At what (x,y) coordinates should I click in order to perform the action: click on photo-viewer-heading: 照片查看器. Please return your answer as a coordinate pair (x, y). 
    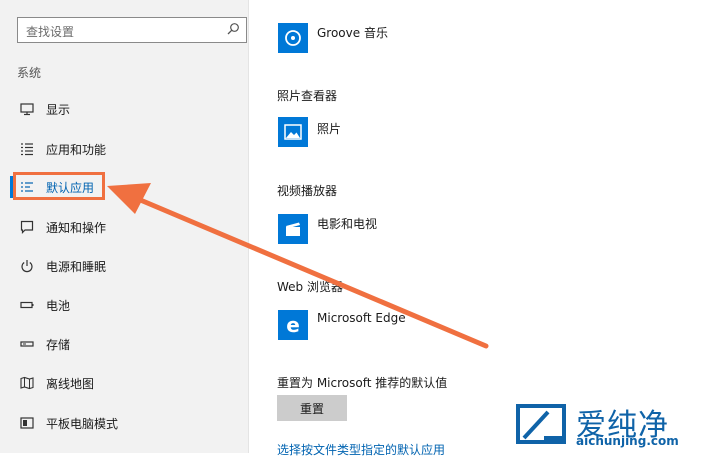
    Looking at the image, I should click on (307, 96).